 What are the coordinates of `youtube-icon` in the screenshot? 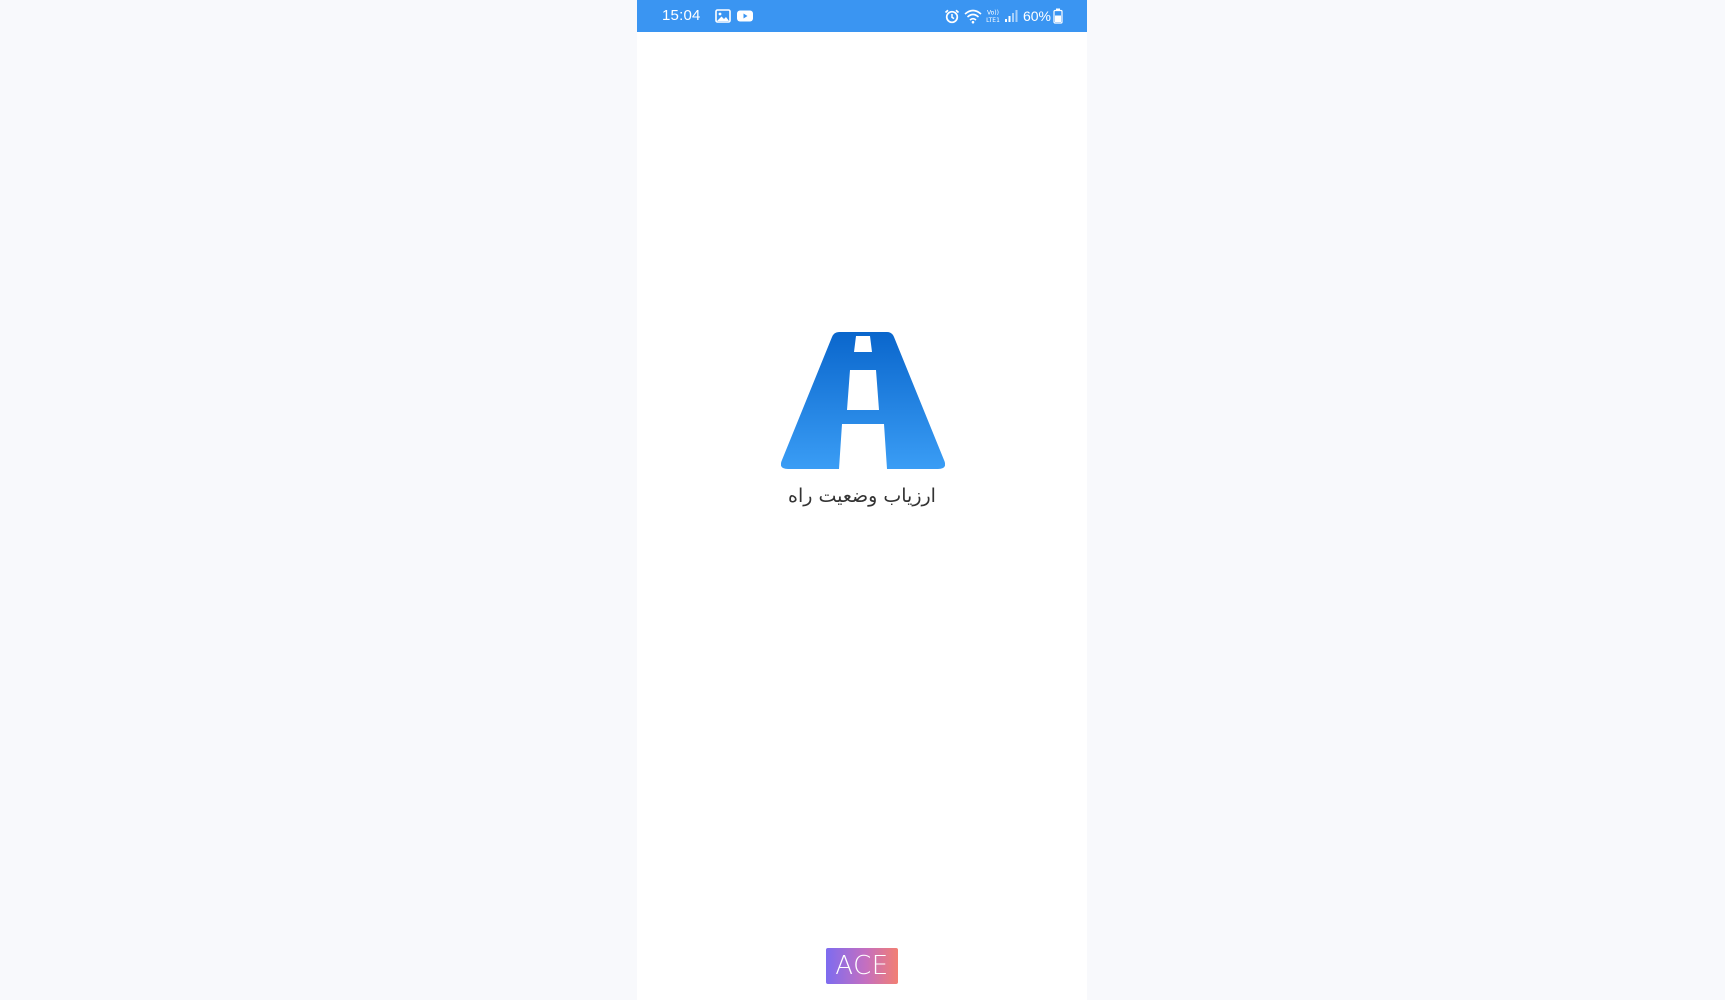 It's located at (745, 16).